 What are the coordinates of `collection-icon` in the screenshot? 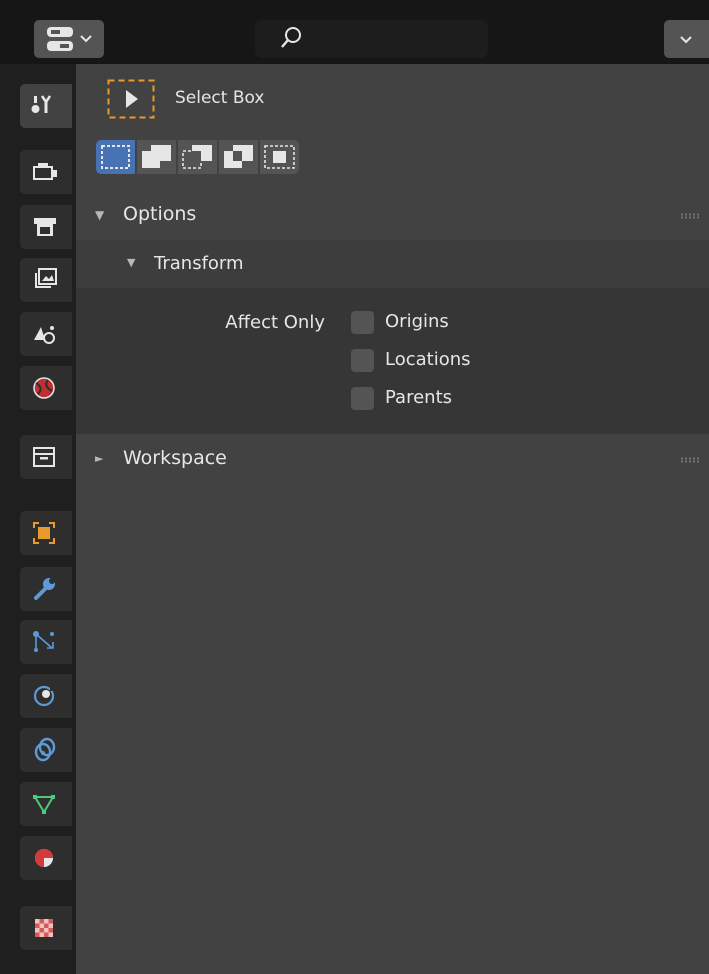 It's located at (44, 457).